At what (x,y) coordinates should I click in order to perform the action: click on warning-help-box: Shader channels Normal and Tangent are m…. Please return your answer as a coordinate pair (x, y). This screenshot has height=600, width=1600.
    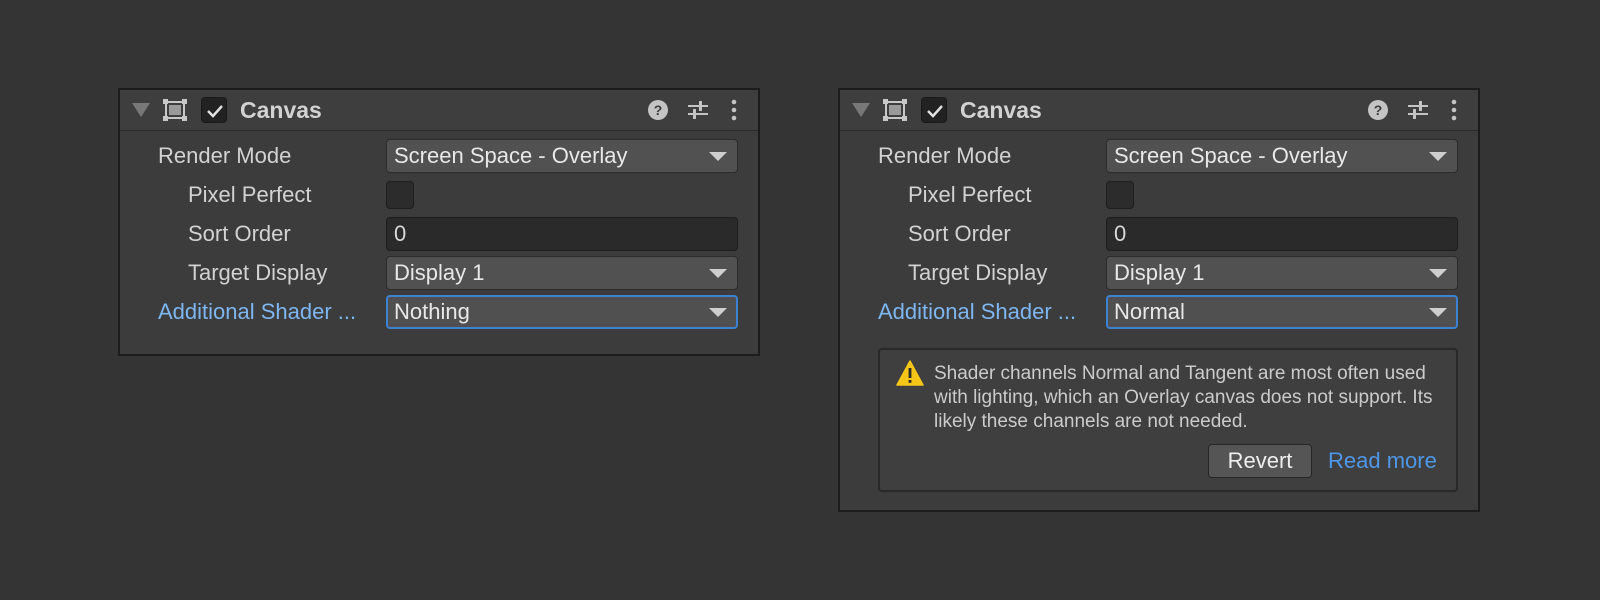
    Looking at the image, I should click on (1168, 420).